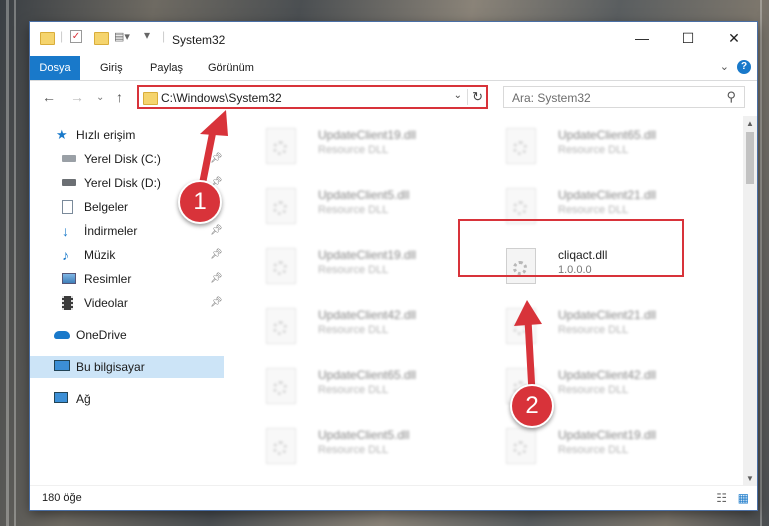  What do you see at coordinates (528, 313) in the screenshot?
I see `arrow-2-head` at bounding box center [528, 313].